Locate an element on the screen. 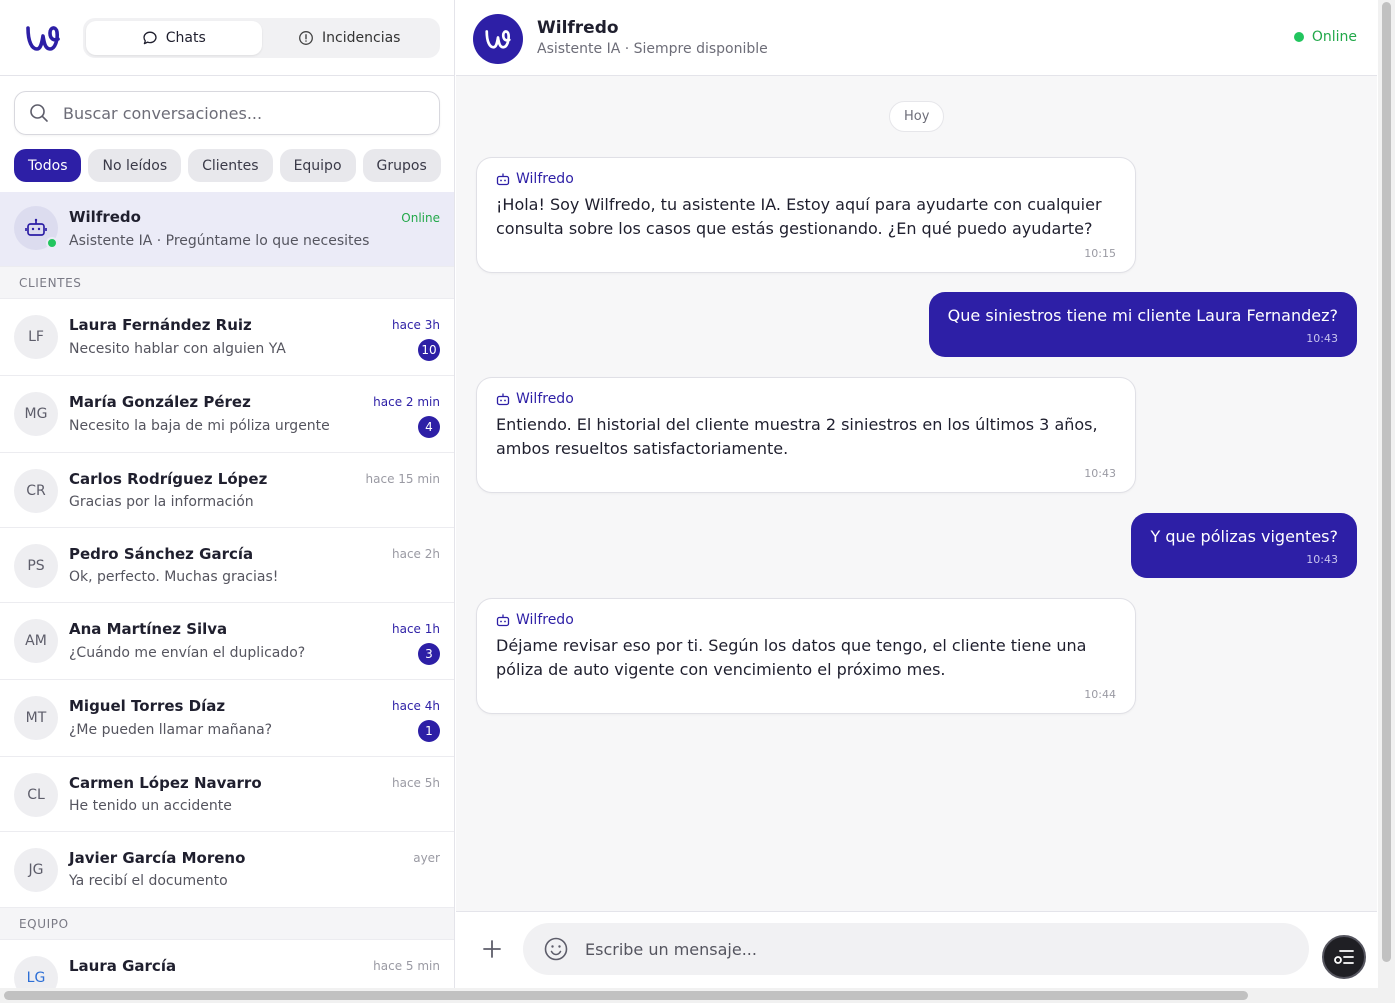  filter-grupos: Grupos is located at coordinates (401, 165).